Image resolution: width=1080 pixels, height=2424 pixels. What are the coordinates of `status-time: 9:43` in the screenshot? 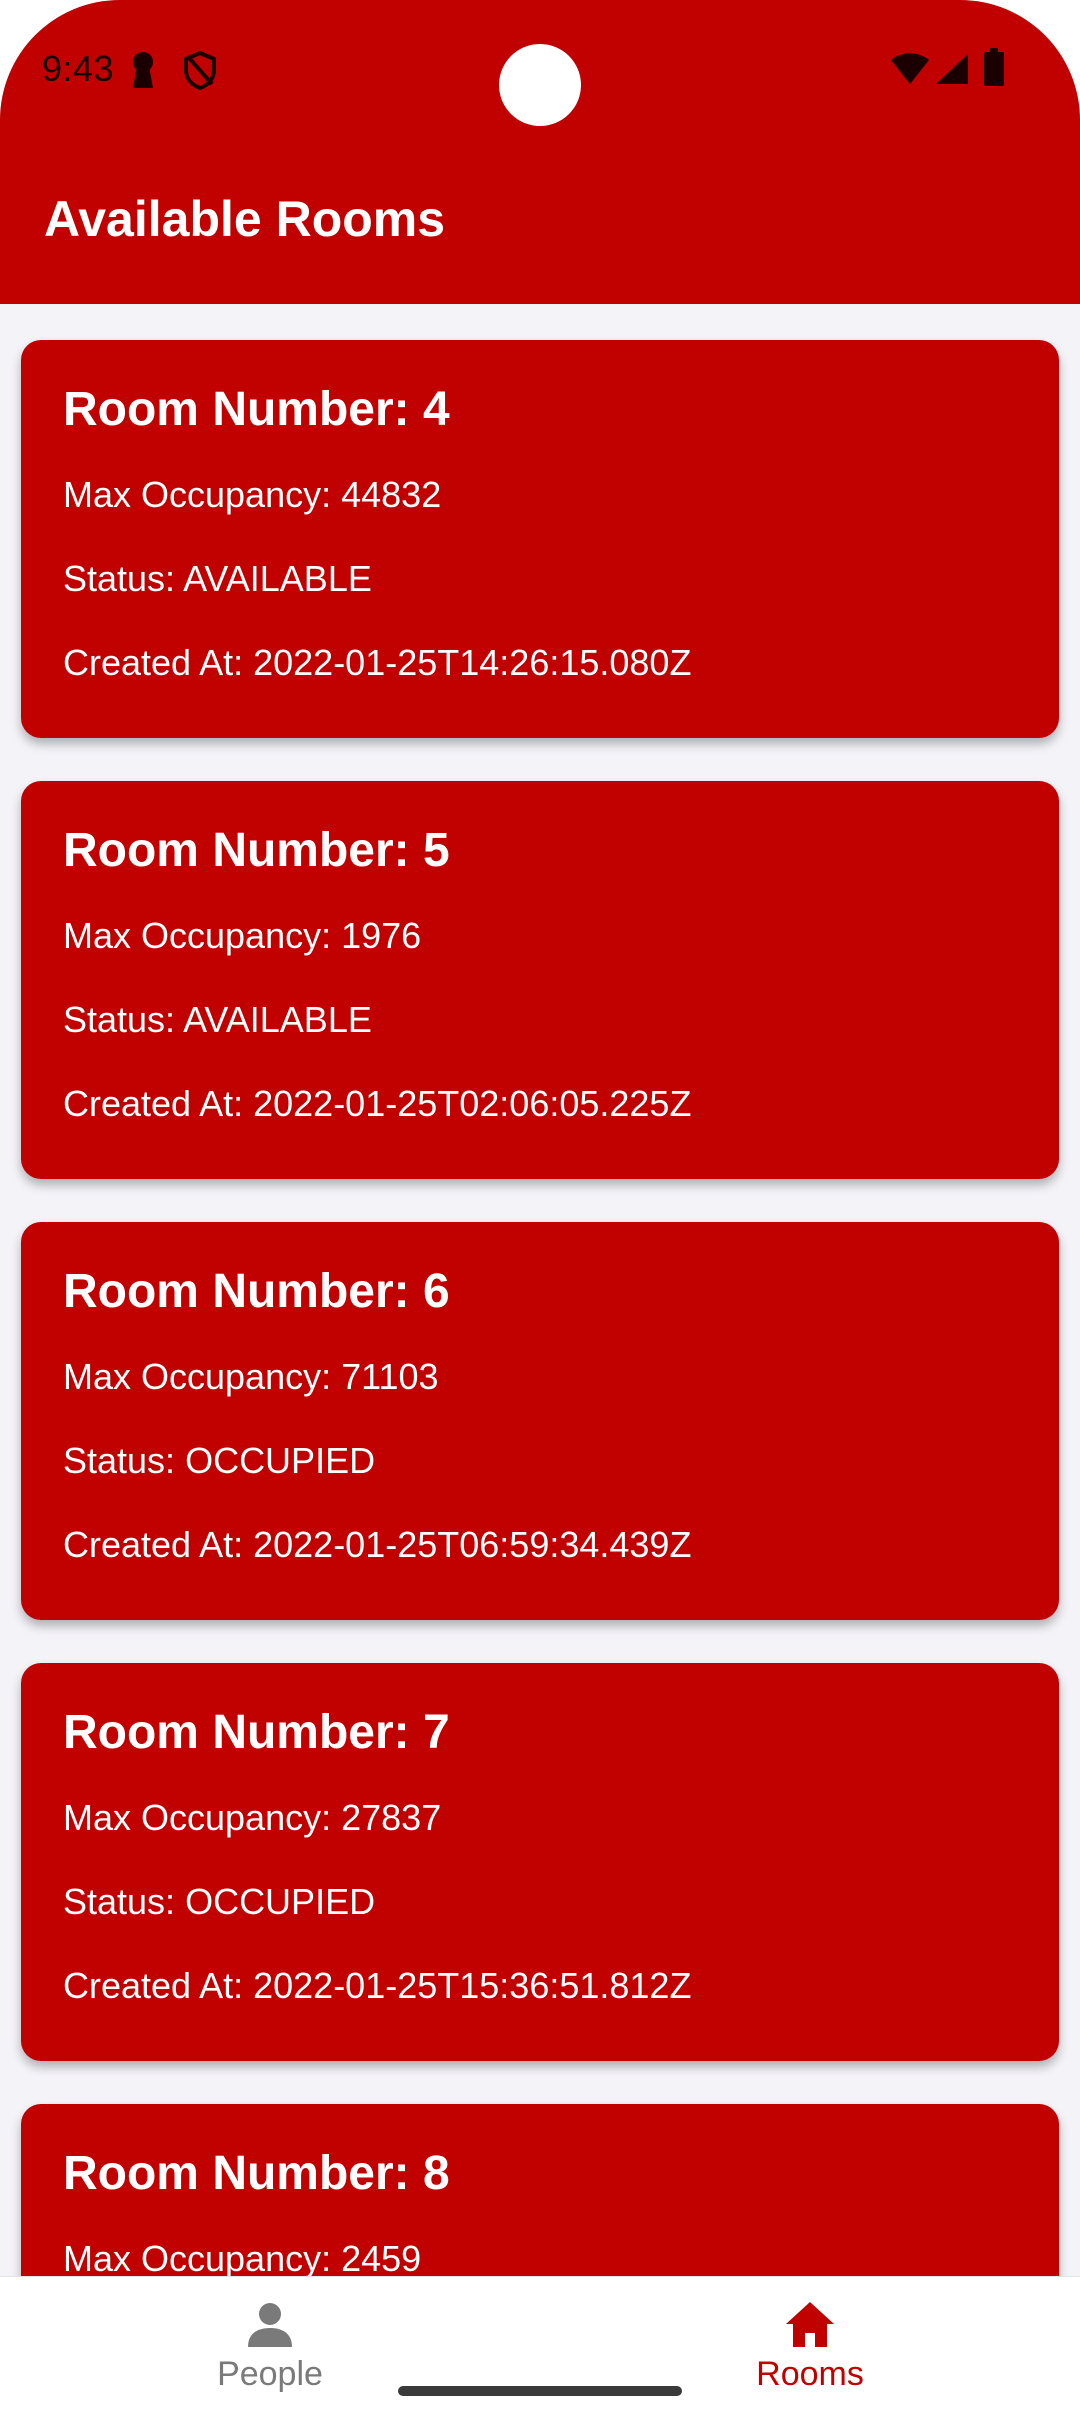 It's located at (78, 68).